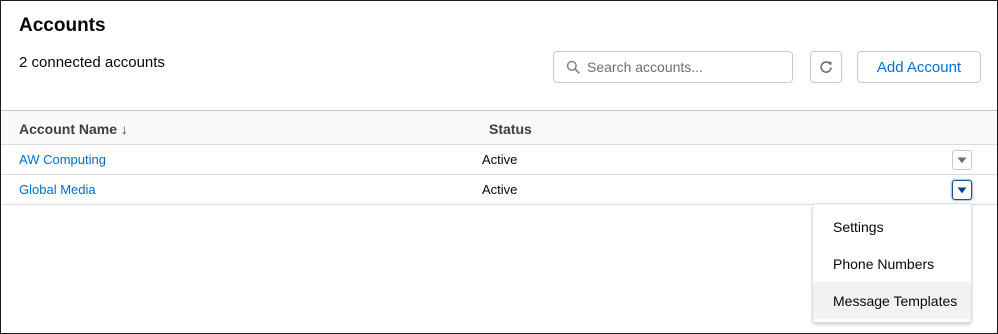  I want to click on menu-item-settings: Settings, so click(892, 226).